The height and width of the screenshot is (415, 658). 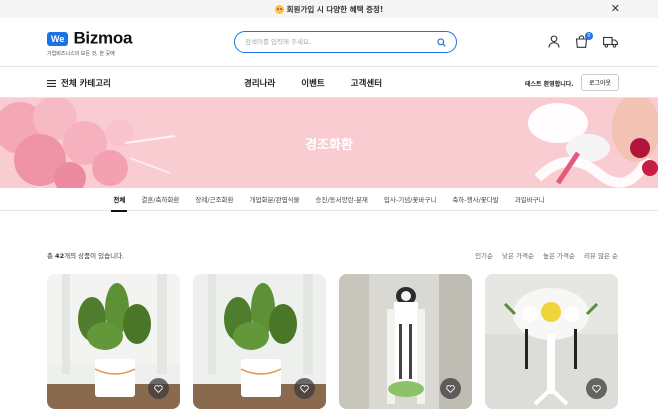 What do you see at coordinates (51, 256) in the screenshot?
I see `count-prefix: 총` at bounding box center [51, 256].